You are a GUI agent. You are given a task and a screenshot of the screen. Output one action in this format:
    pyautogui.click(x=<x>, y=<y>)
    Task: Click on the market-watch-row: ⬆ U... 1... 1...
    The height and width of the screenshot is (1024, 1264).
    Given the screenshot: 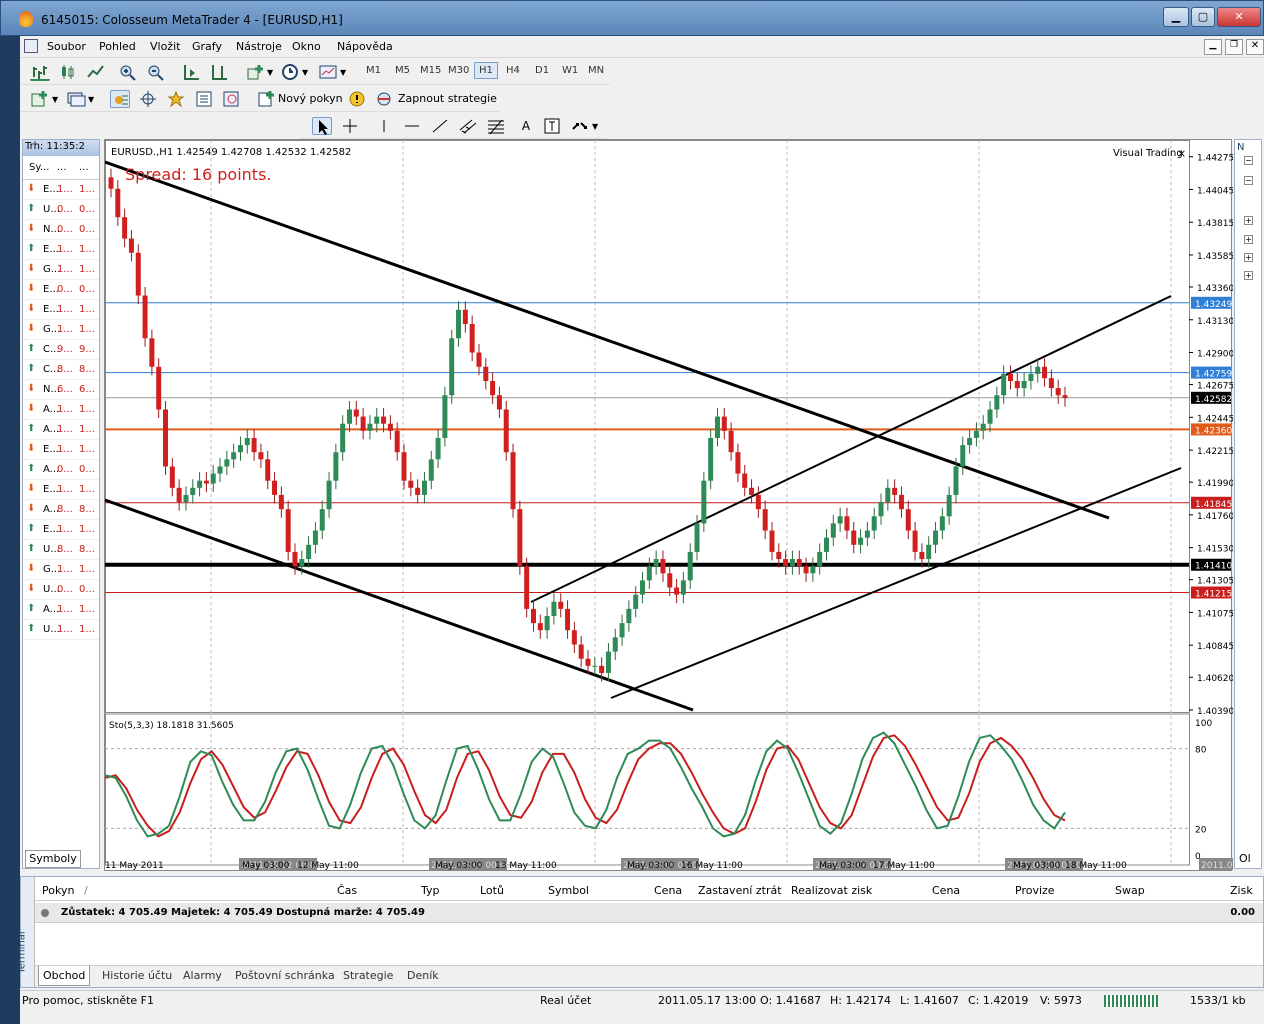 What is the action you would take?
    pyautogui.click(x=61, y=630)
    